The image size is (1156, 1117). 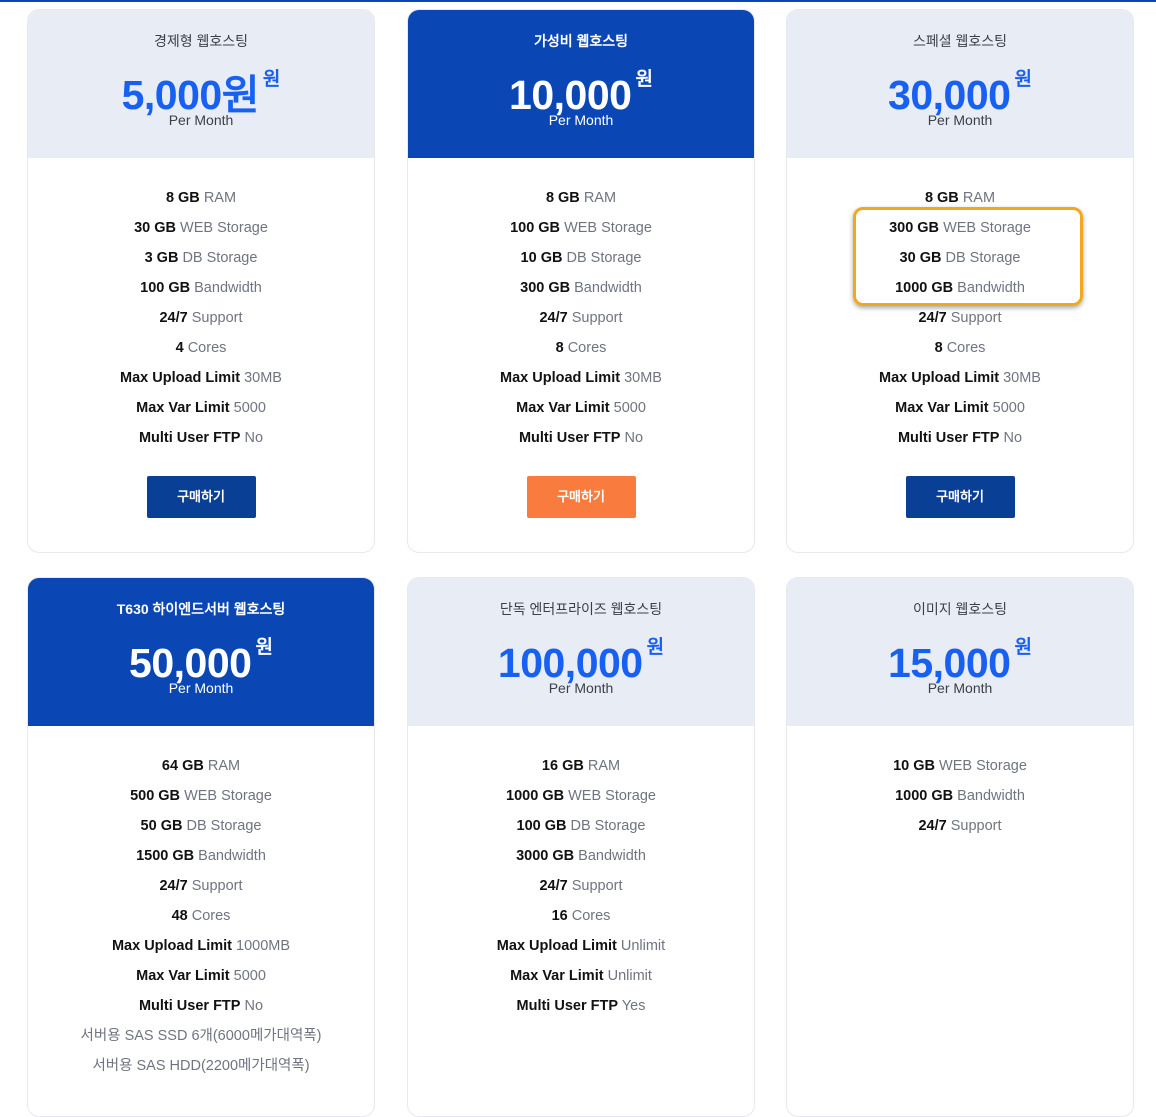 What do you see at coordinates (201, 41) in the screenshot?
I see `plan-name: 경제형 웹호스팅` at bounding box center [201, 41].